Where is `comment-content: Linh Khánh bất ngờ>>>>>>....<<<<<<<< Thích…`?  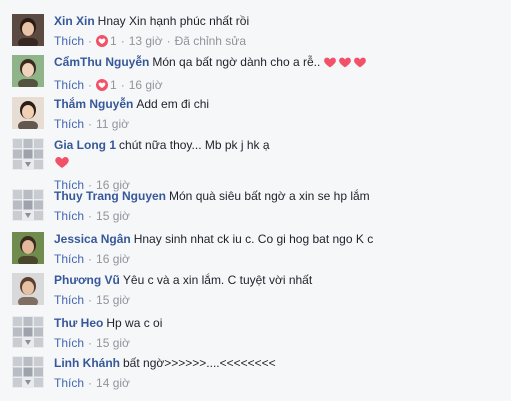
comment-content: Linh Khánh bất ngờ>>>>>>....<<<<<<<< Thích… is located at coordinates (282, 373).